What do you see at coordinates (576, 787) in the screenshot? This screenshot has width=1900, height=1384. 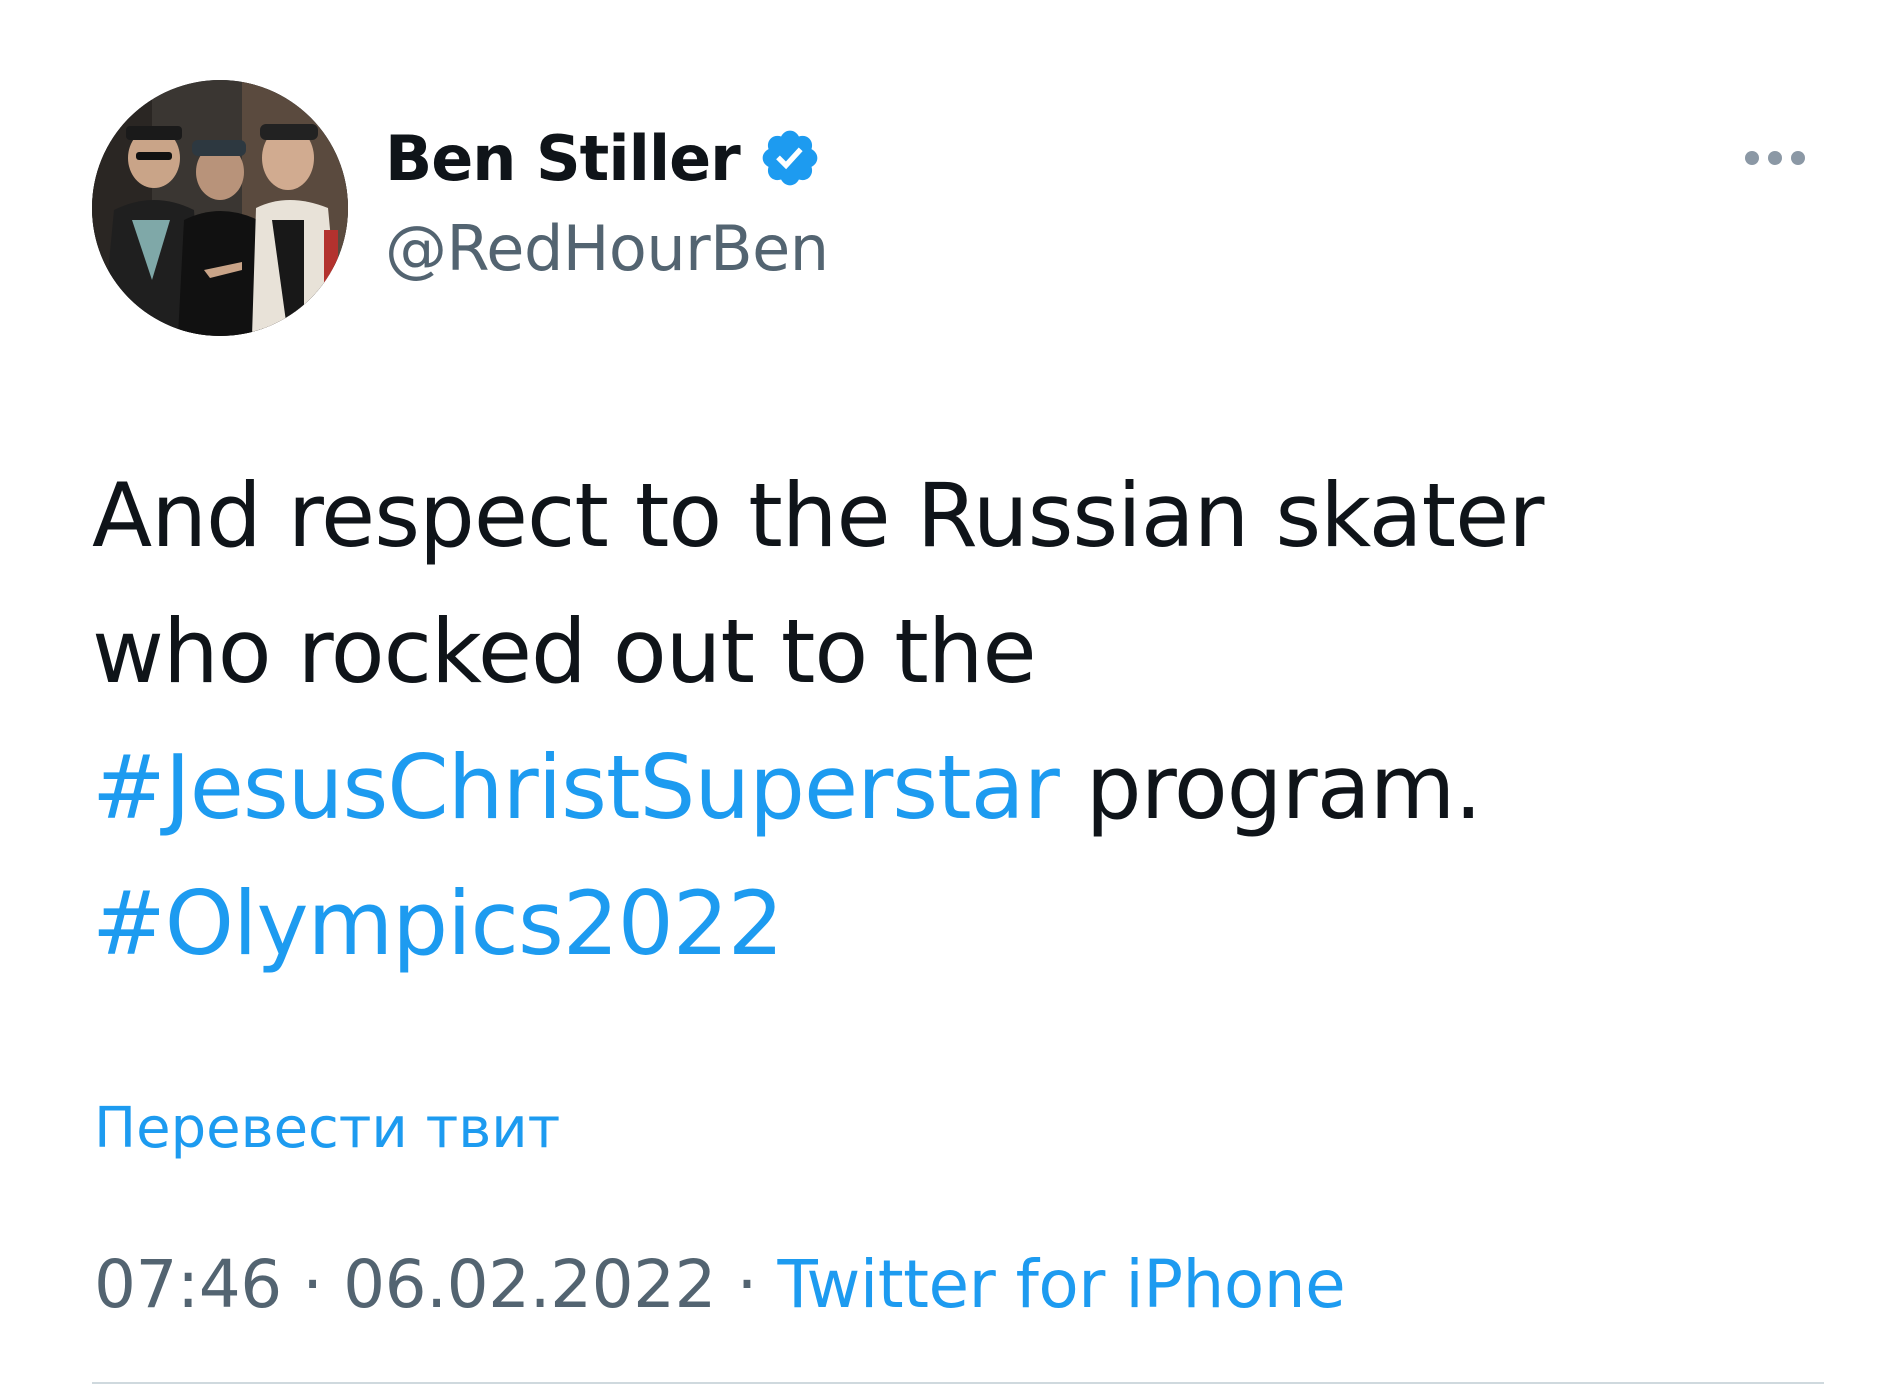 I see `hashtag-link-jesuschristsuperstar: #JesusChristSuperstar` at bounding box center [576, 787].